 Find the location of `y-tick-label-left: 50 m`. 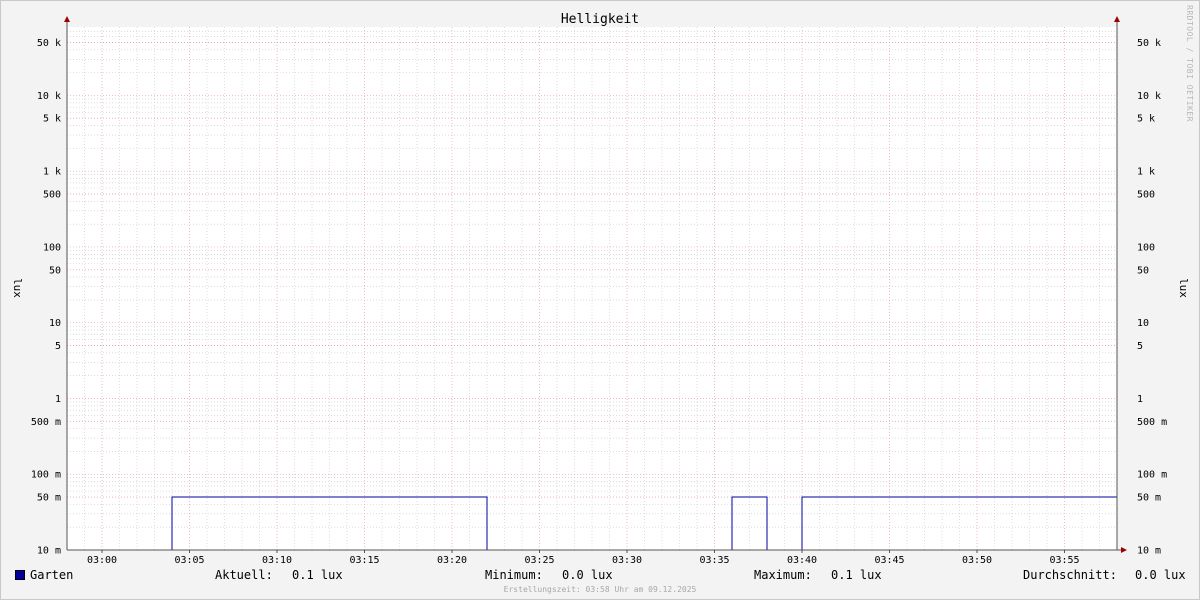

y-tick-label-left: 50 m is located at coordinates (49, 498).